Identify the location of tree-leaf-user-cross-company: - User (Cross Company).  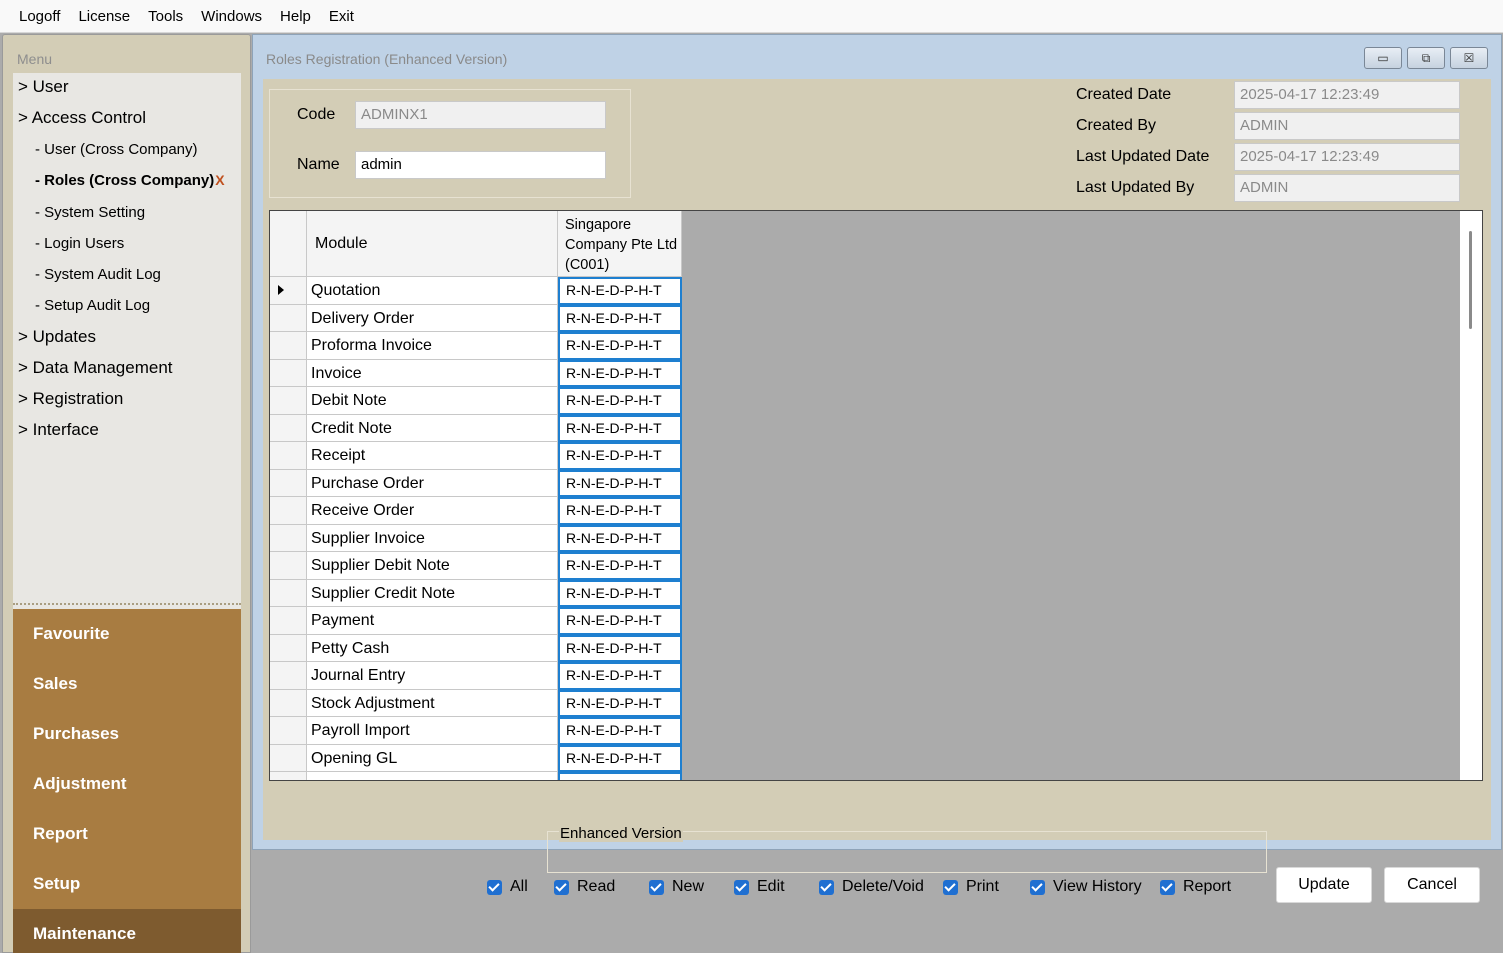
(116, 149).